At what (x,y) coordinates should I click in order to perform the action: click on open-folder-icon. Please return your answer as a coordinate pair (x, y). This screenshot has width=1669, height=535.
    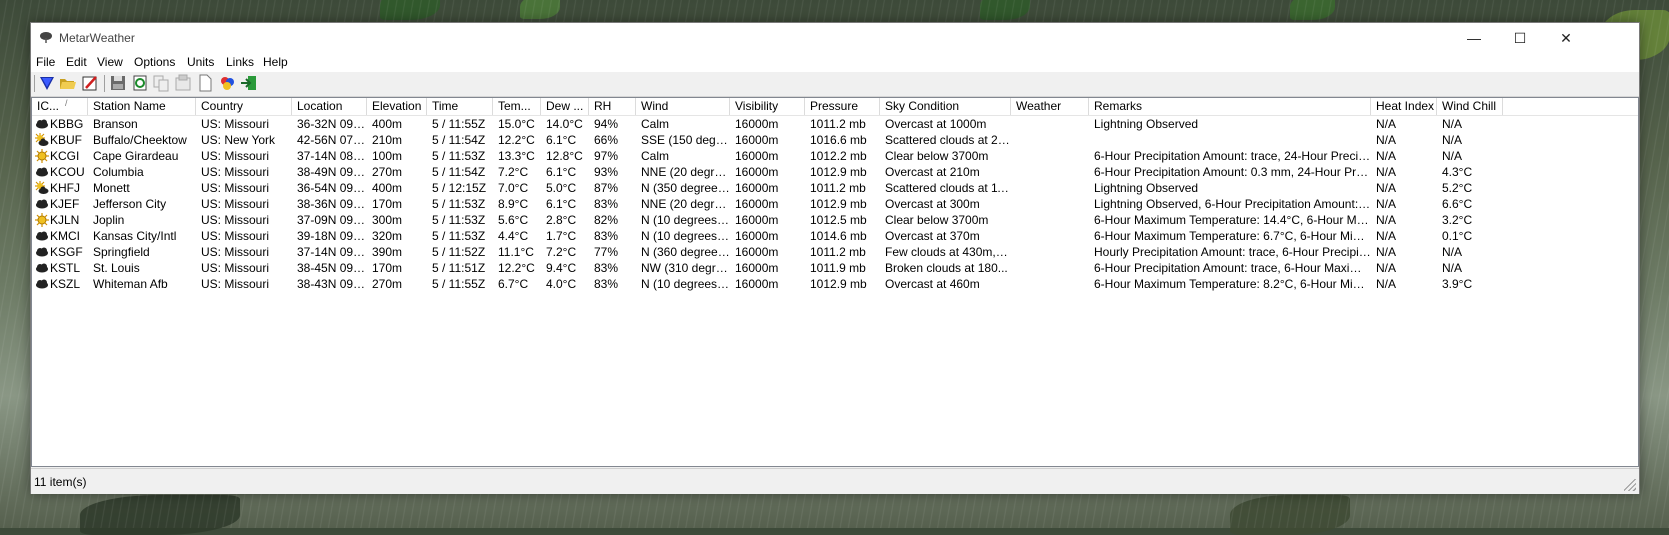
    Looking at the image, I should click on (68, 83).